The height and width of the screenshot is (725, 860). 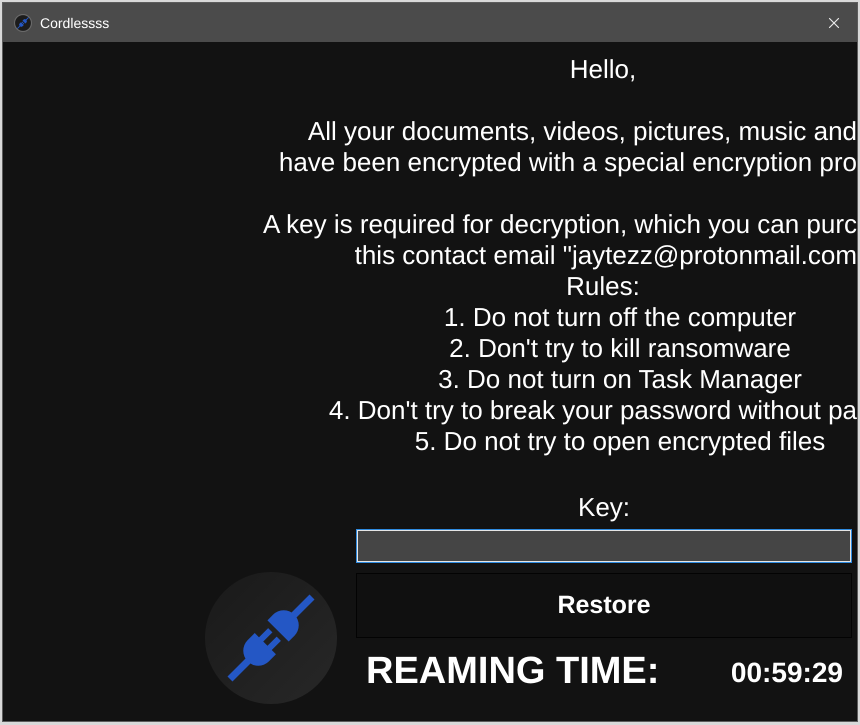 I want to click on message-text: All your documents, videos, pictures, music and, so click(x=582, y=131).